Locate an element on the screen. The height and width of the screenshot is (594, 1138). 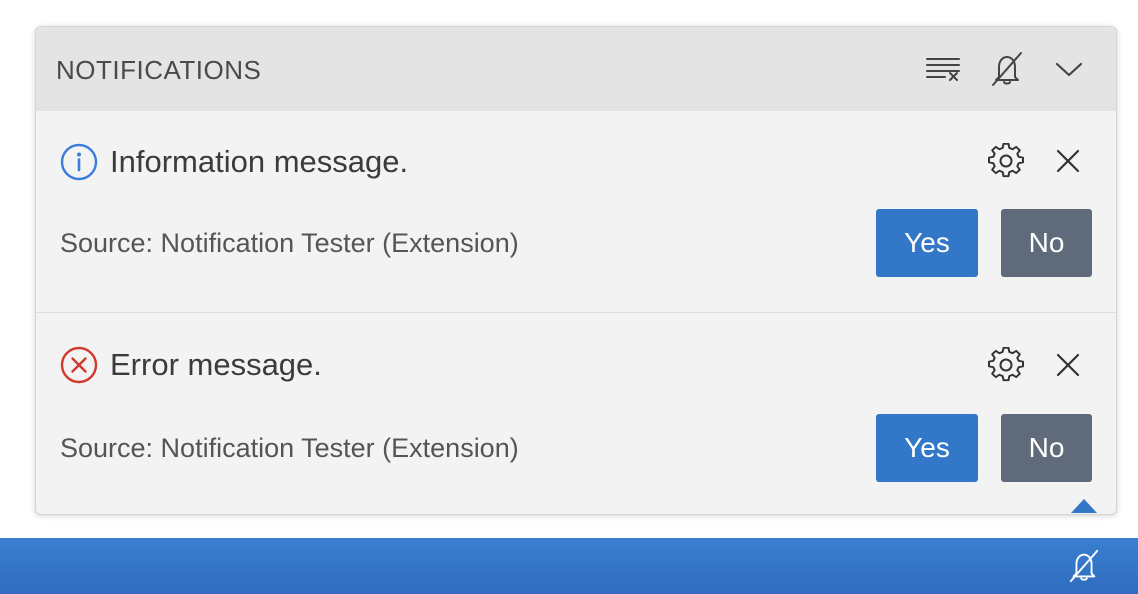
notification-center-pointer is located at coordinates (1084, 506).